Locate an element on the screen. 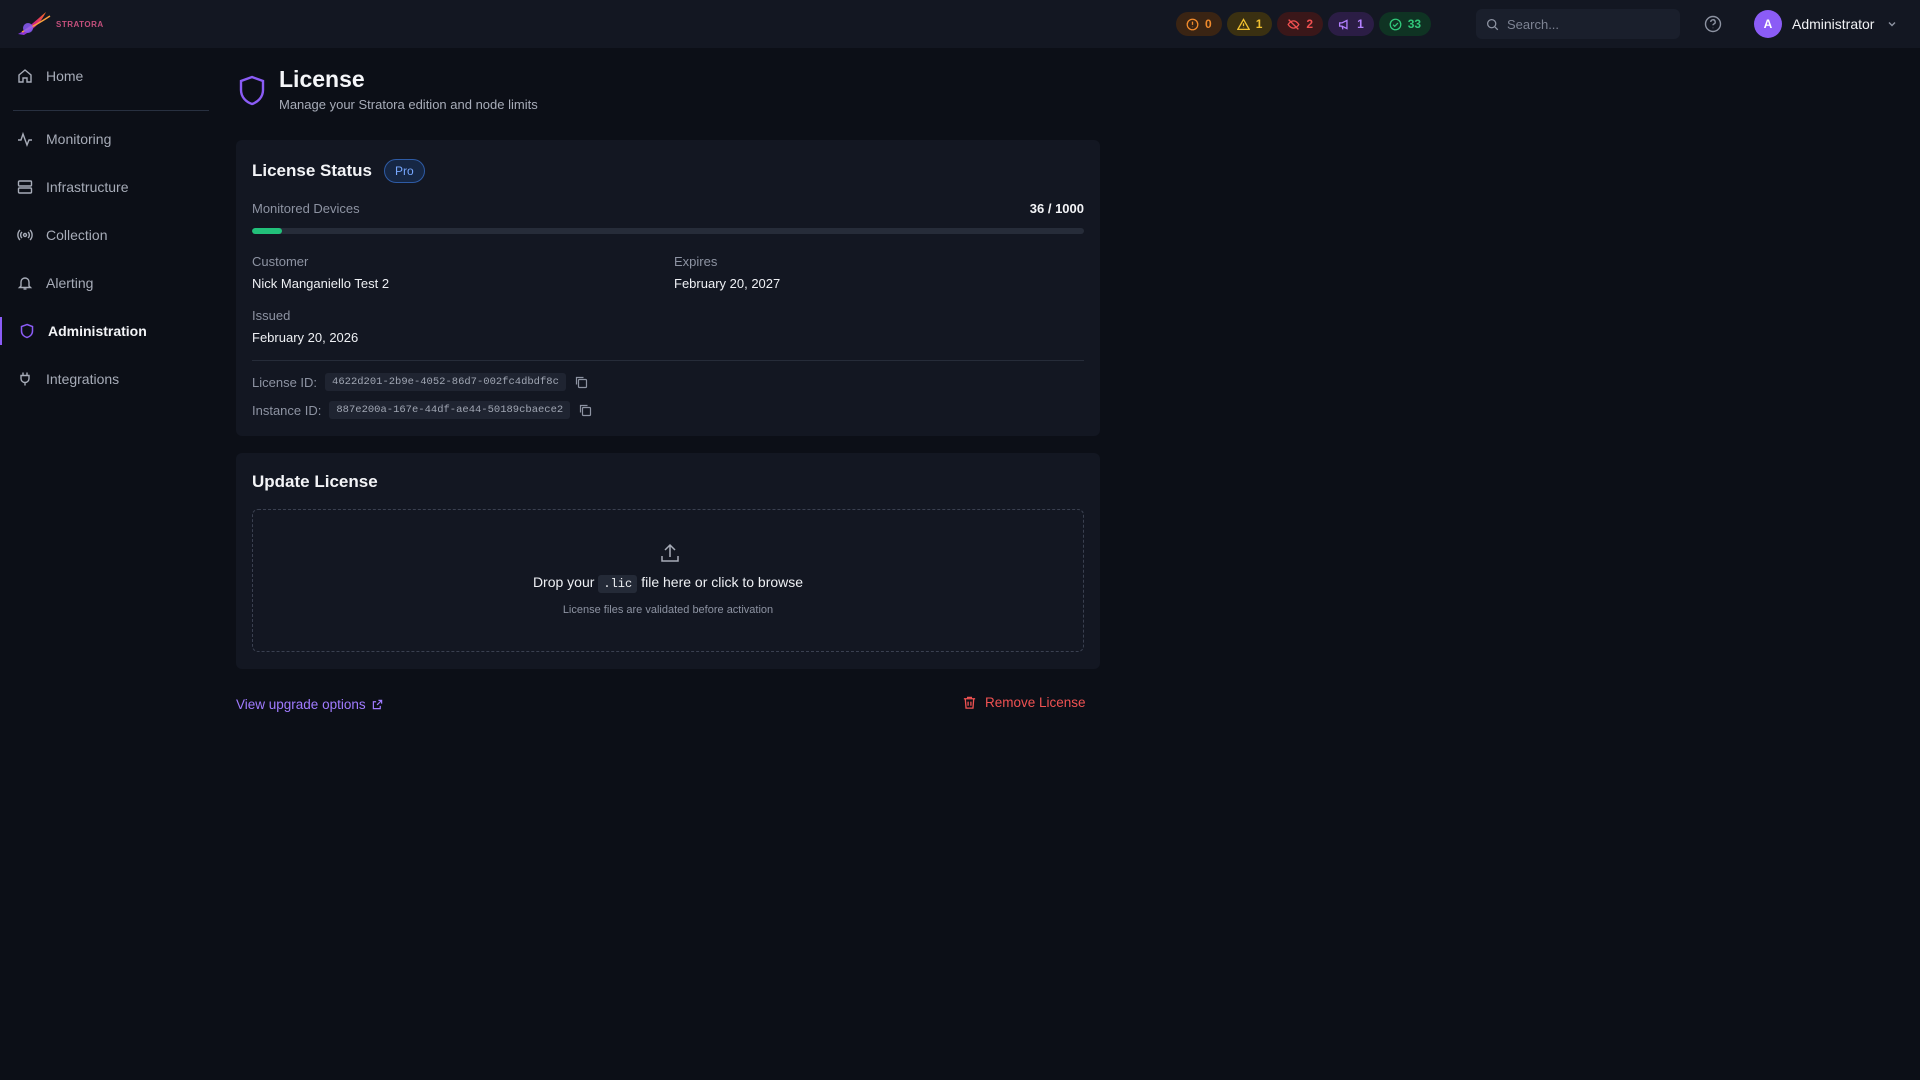  sidebar-item-label: Integrations is located at coordinates (83, 379).